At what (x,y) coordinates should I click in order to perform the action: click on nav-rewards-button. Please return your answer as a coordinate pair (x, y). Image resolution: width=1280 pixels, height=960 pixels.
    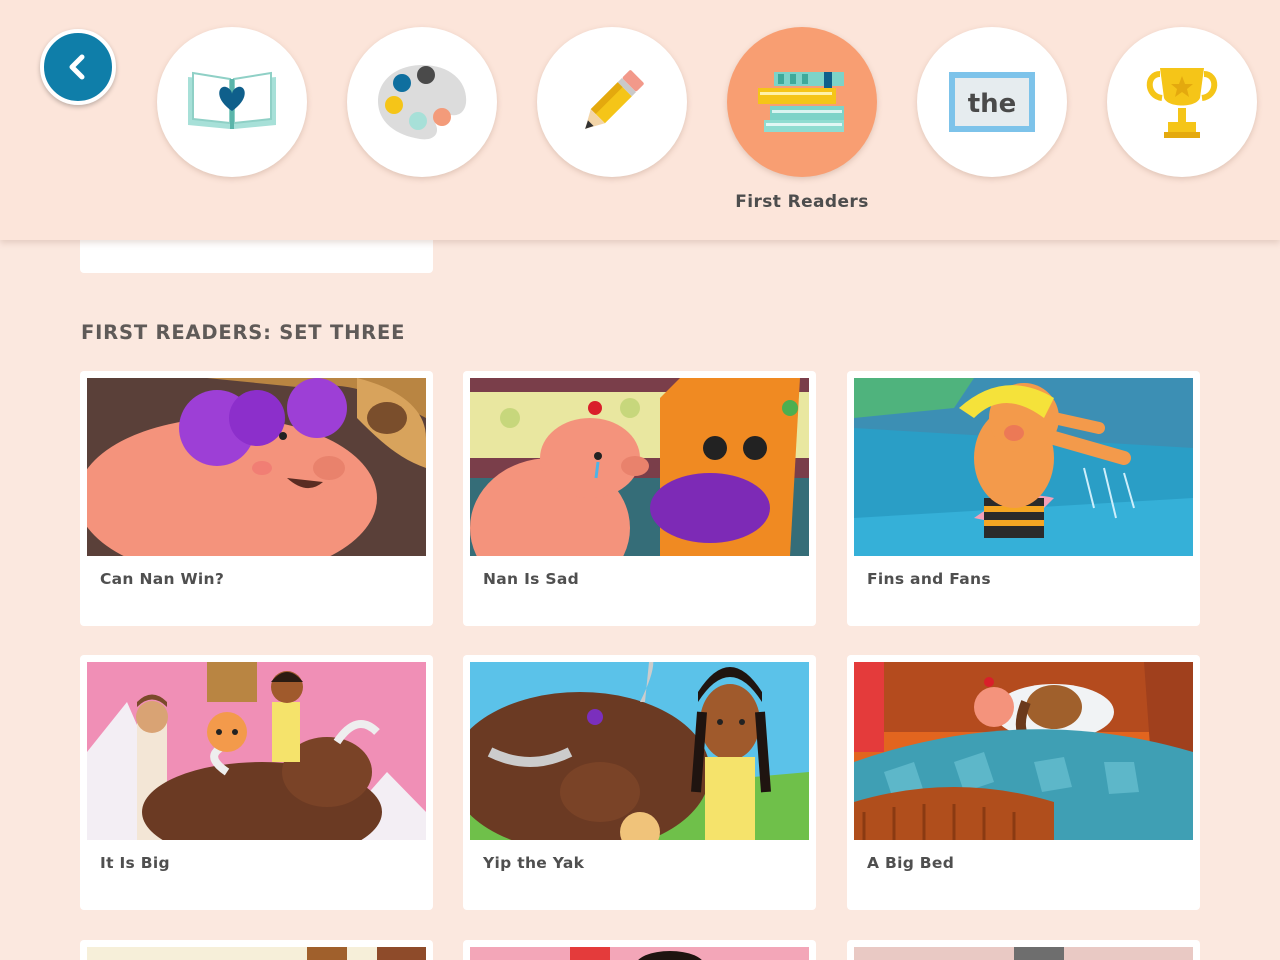
    Looking at the image, I should click on (1182, 102).